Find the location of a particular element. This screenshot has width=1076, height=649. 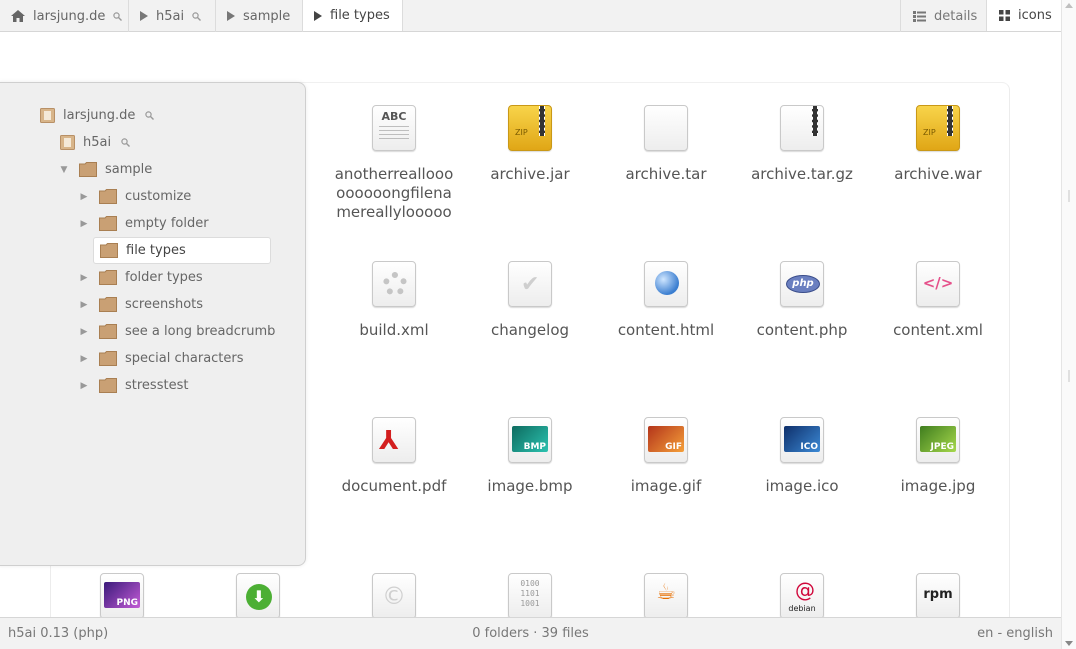

file-item: </> content.xml is located at coordinates (938, 314).